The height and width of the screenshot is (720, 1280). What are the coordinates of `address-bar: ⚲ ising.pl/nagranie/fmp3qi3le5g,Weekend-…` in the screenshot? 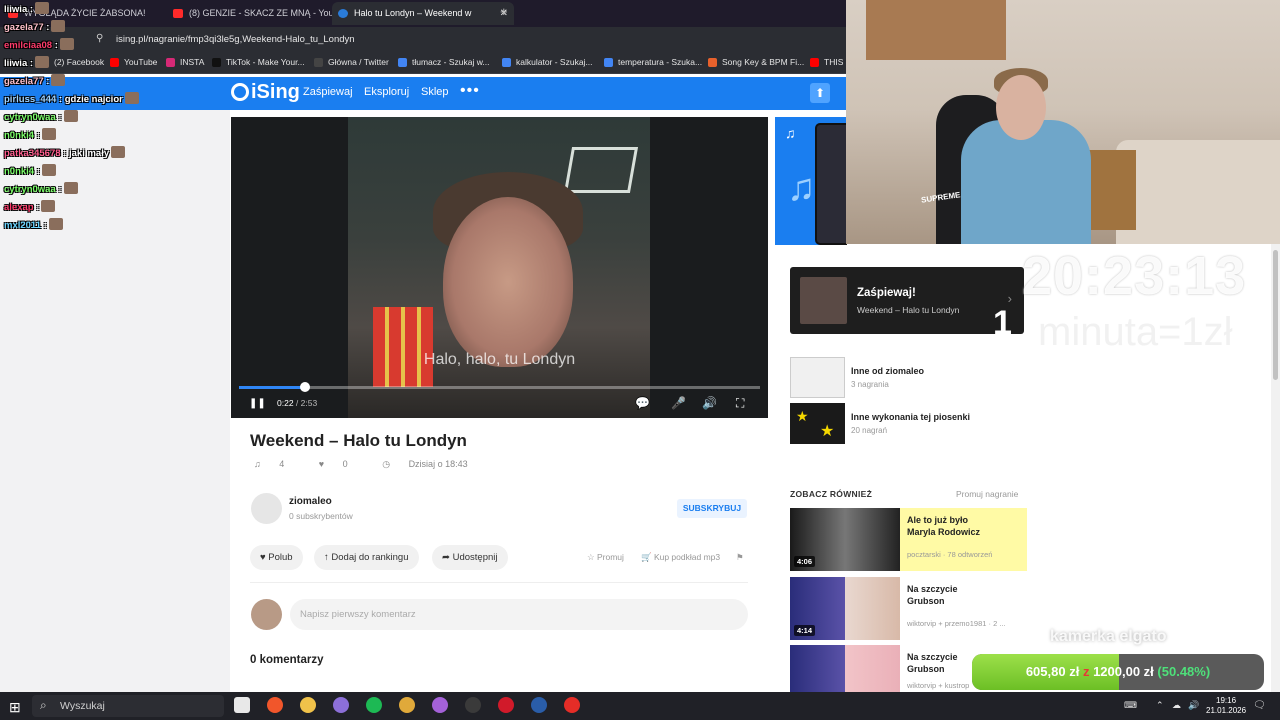 It's located at (423, 40).